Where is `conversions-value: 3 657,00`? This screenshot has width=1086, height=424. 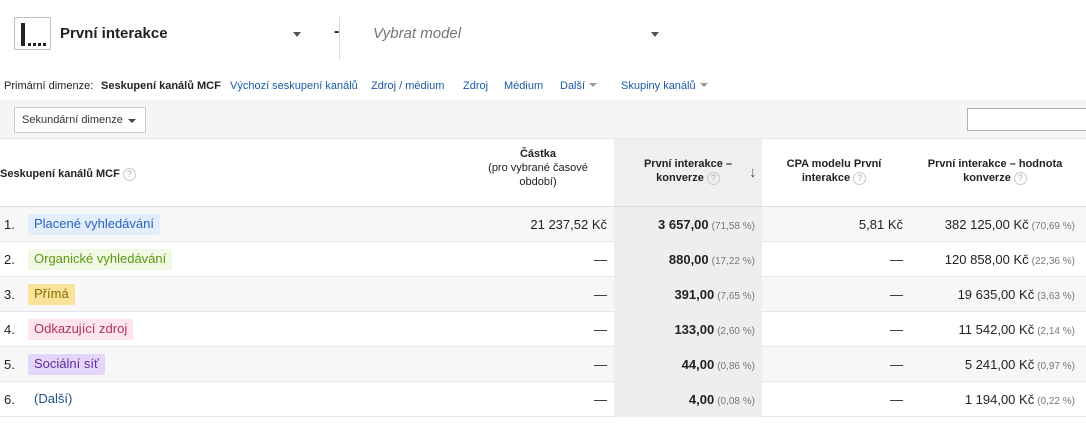 conversions-value: 3 657,00 is located at coordinates (683, 224).